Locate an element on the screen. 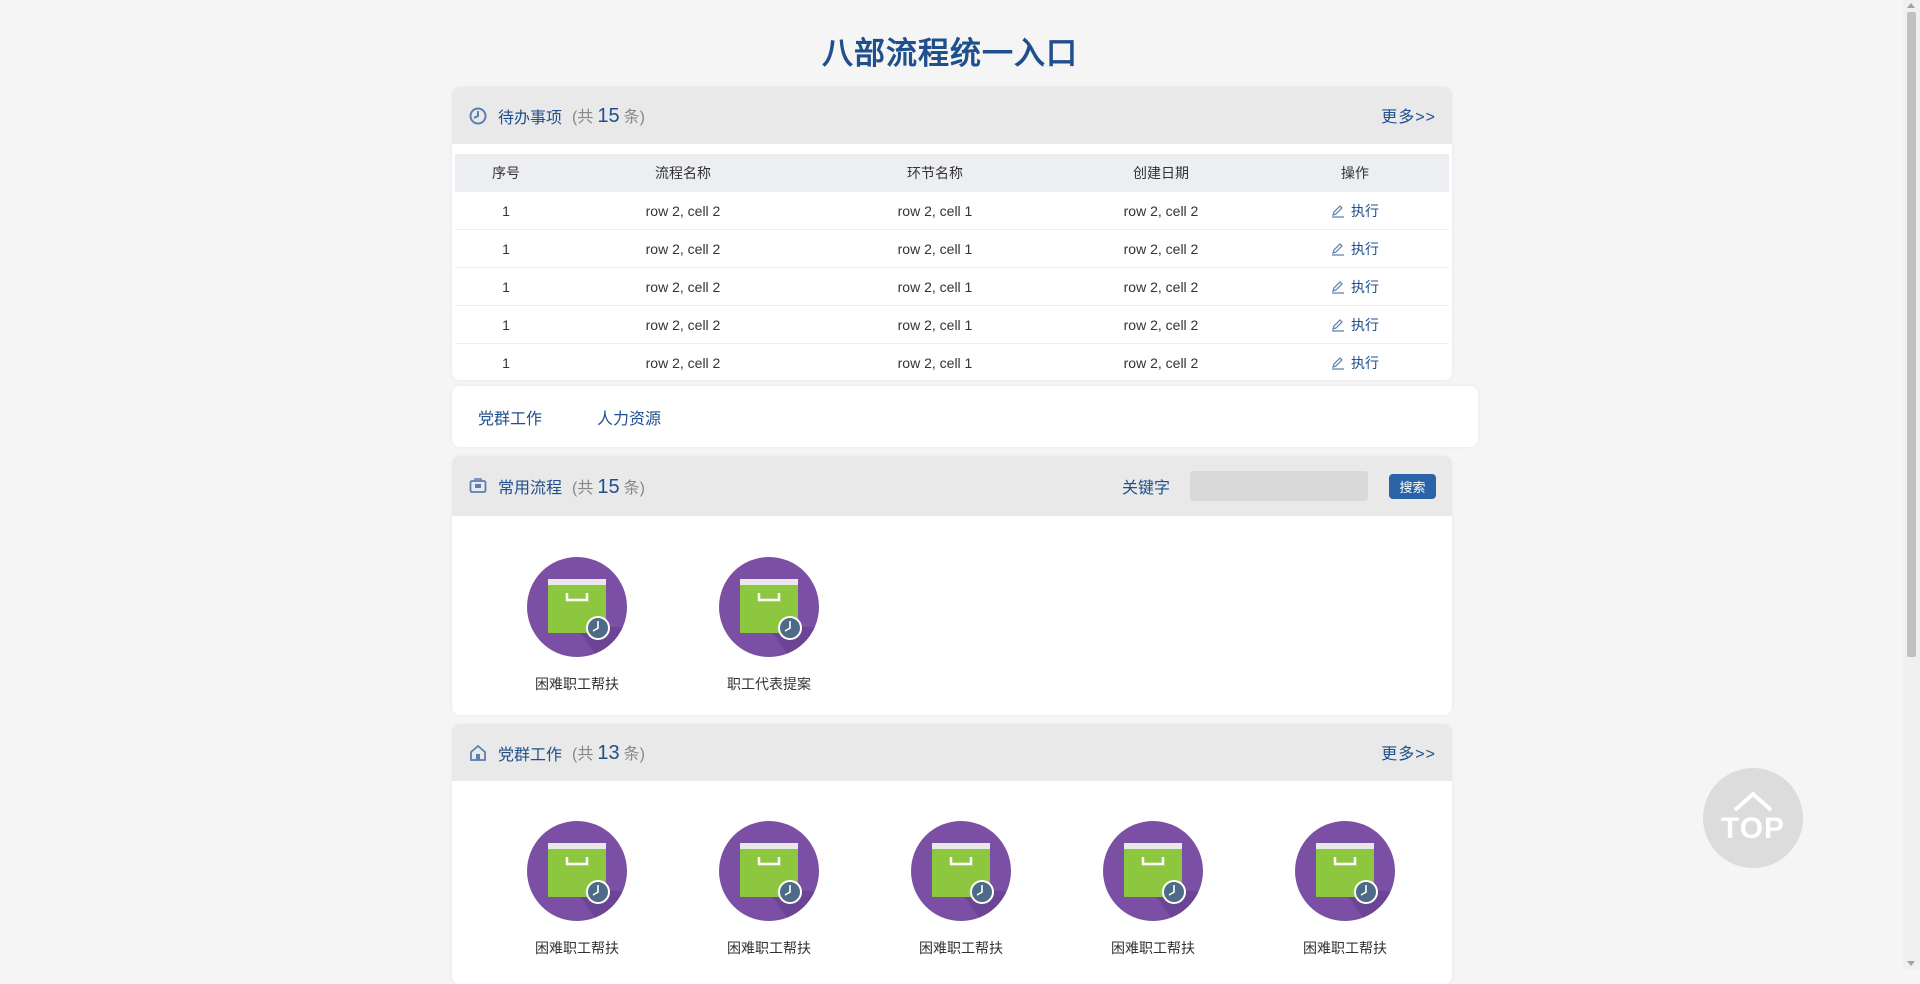 The height and width of the screenshot is (984, 1920). party-work-panel: 党群工作 (共13条) 更多>> 困难职工帮扶 困难职工帮扶 困难职工帮扶 is located at coordinates (952, 854).